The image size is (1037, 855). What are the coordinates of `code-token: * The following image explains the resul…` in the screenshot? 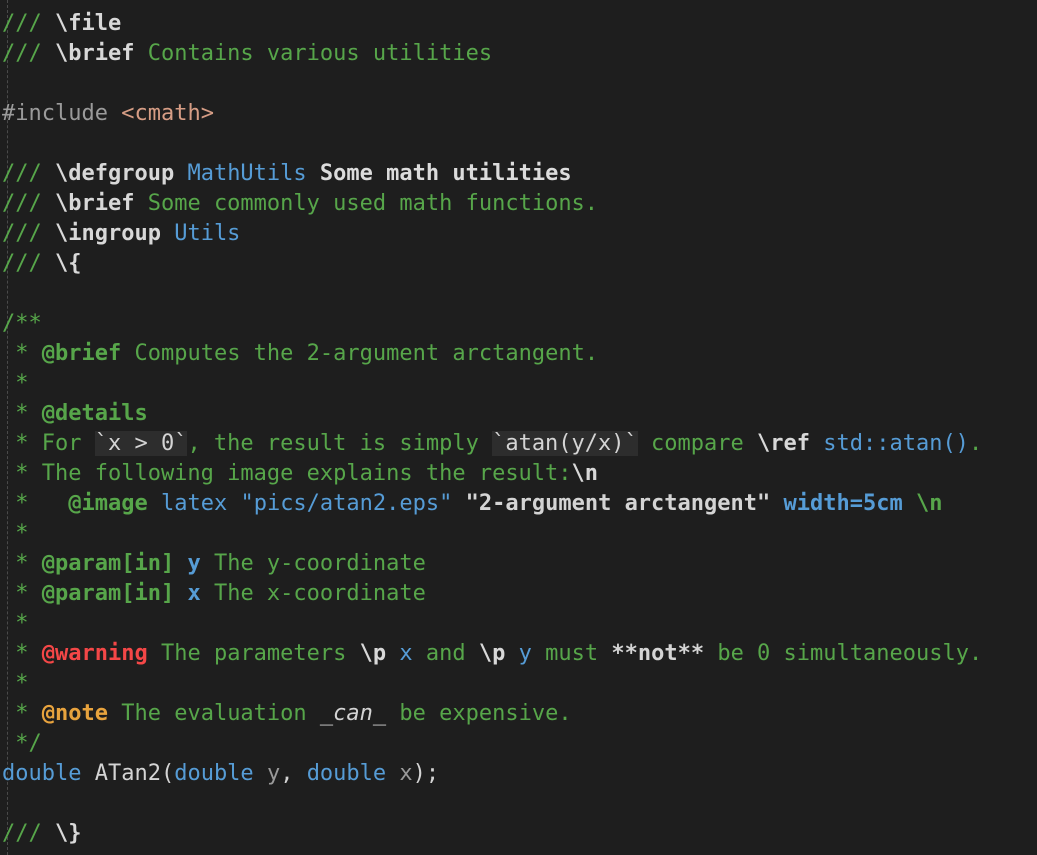 It's located at (287, 473).